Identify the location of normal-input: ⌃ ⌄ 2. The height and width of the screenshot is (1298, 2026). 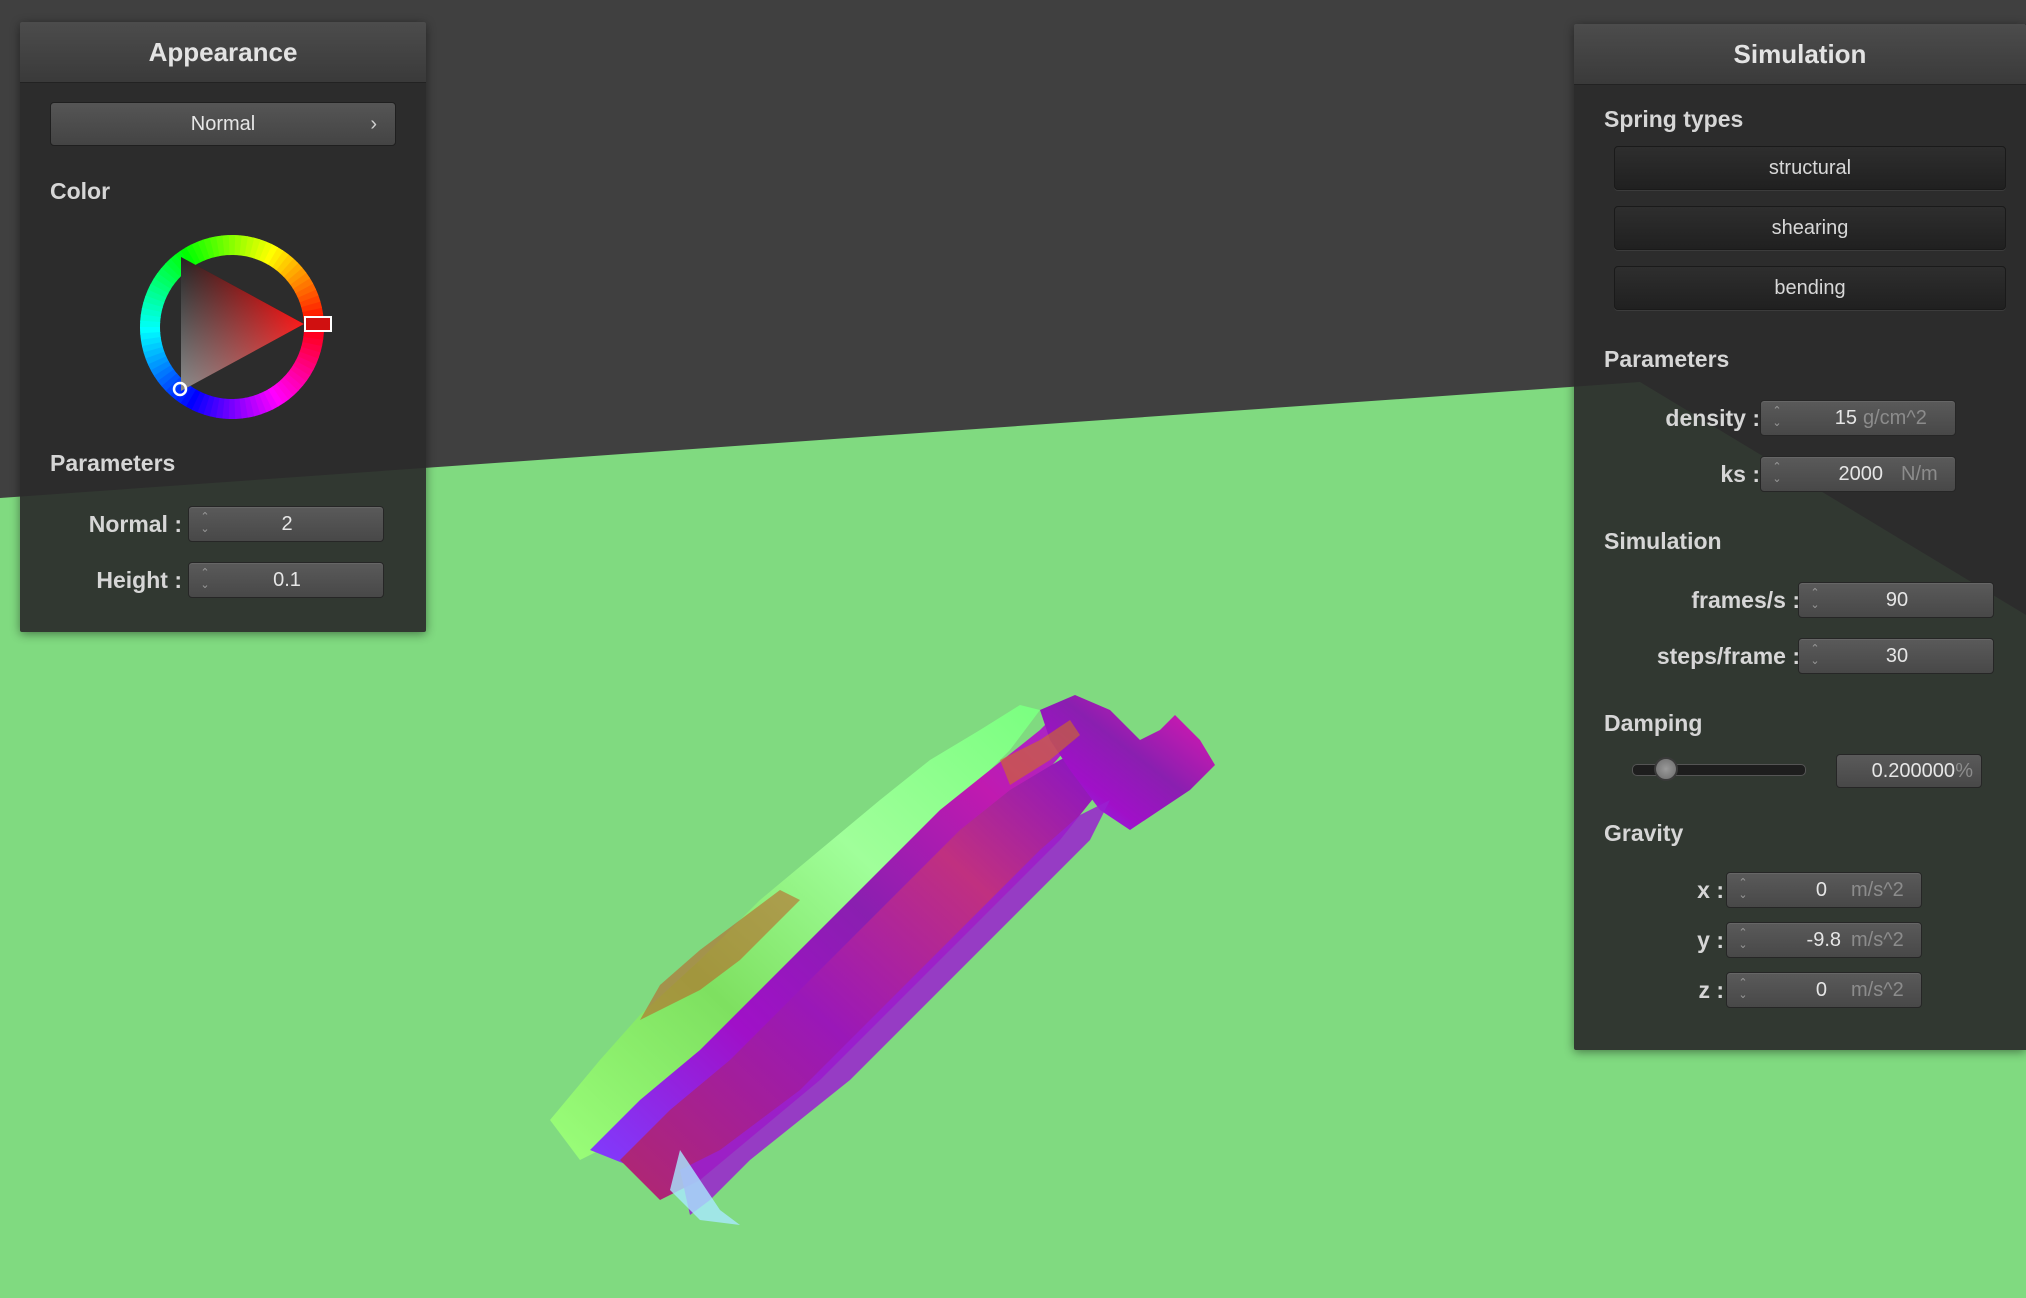
(286, 524).